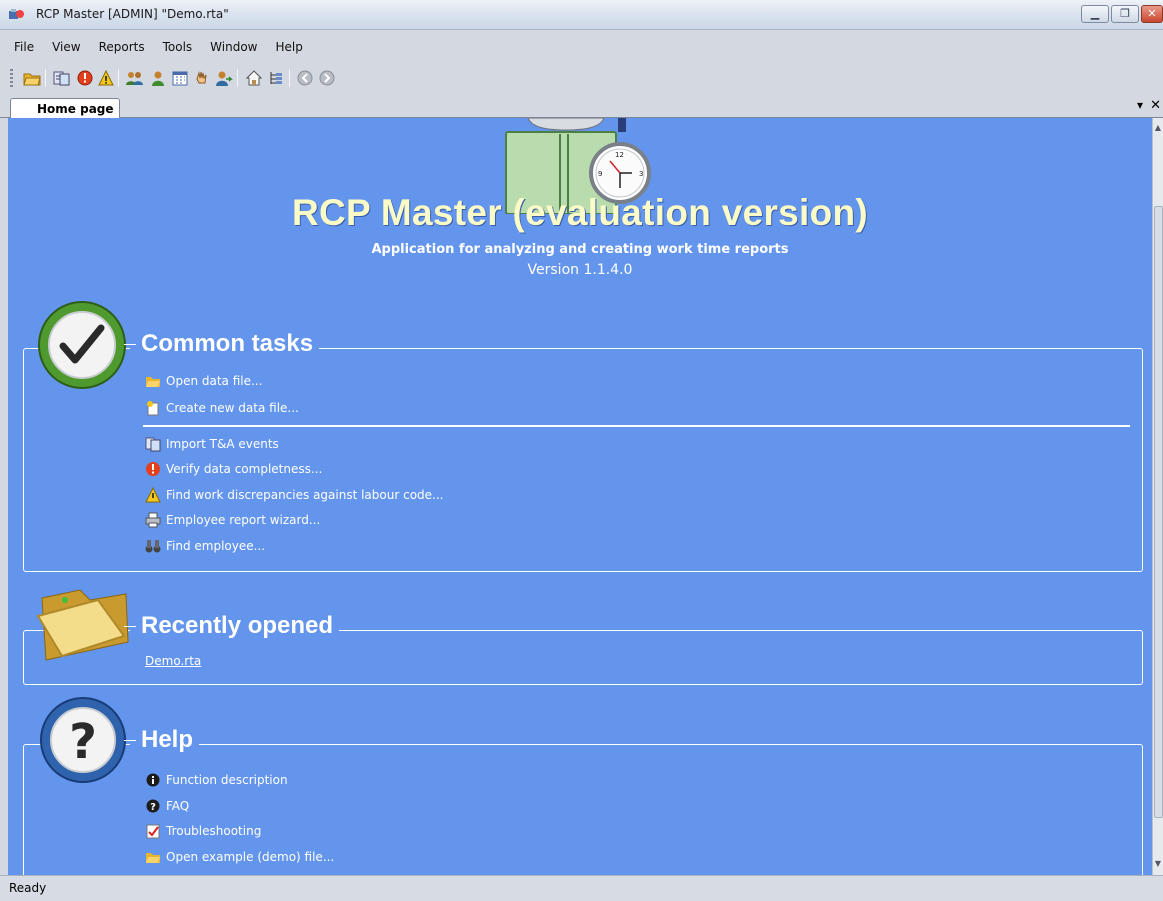 The width and height of the screenshot is (1163, 901). What do you see at coordinates (121, 48) in the screenshot?
I see `menu-reports: Reports` at bounding box center [121, 48].